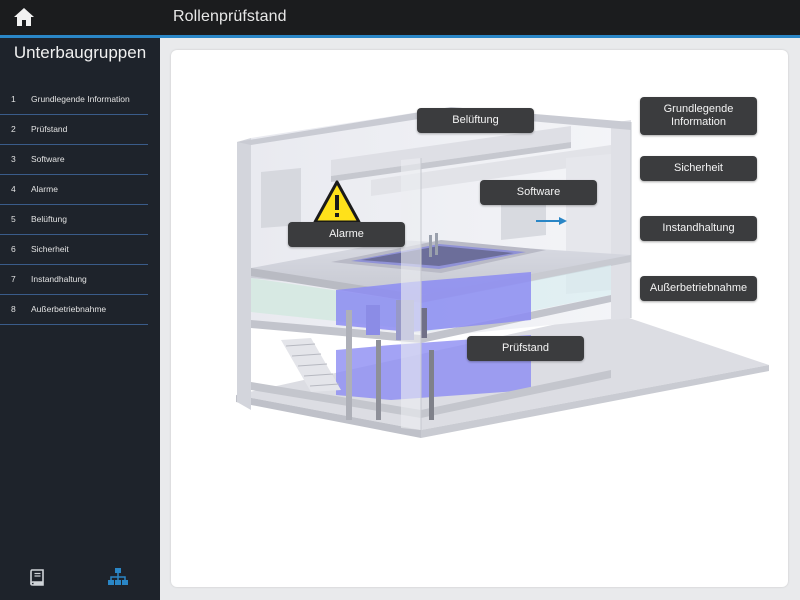  Describe the element at coordinates (118, 577) in the screenshot. I see `sitemap-icon` at that location.